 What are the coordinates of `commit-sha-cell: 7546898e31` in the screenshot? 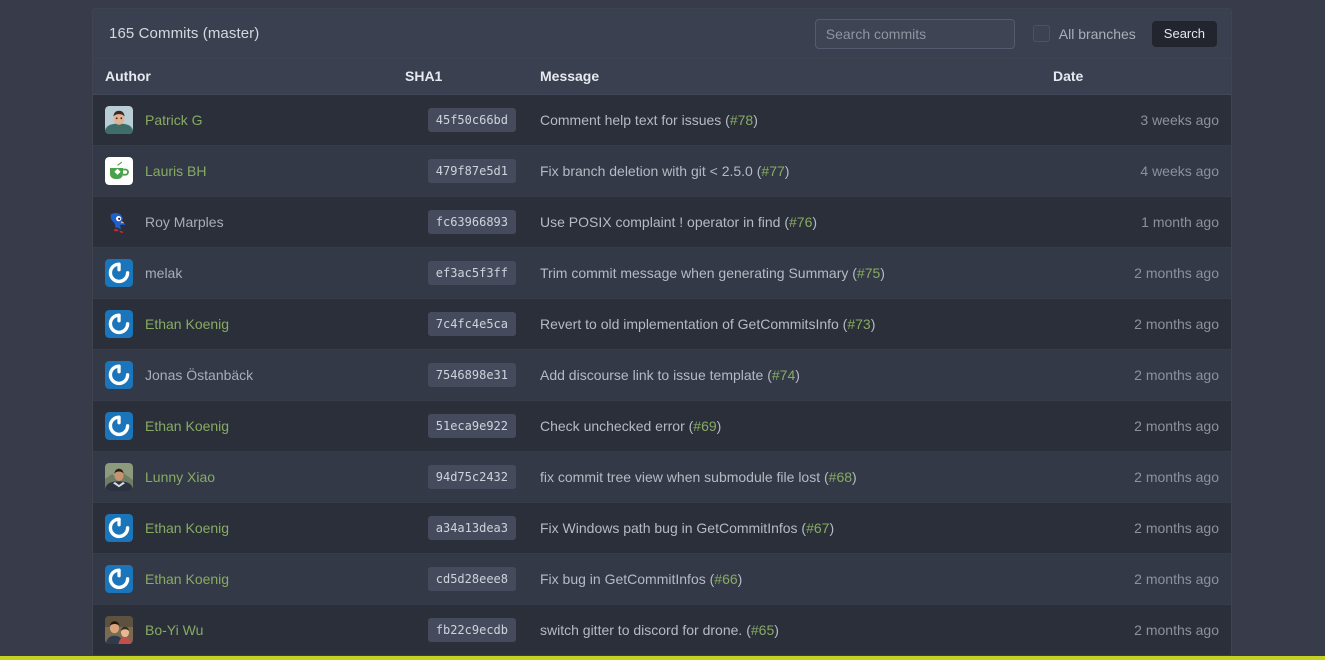 It's located at (460, 374).